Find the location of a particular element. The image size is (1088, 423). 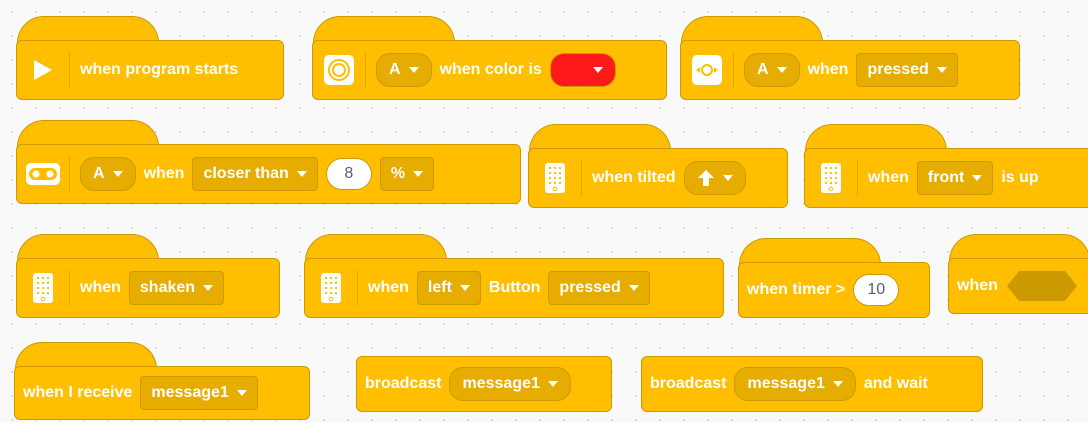

tilt-direction-dropdown is located at coordinates (714, 178).